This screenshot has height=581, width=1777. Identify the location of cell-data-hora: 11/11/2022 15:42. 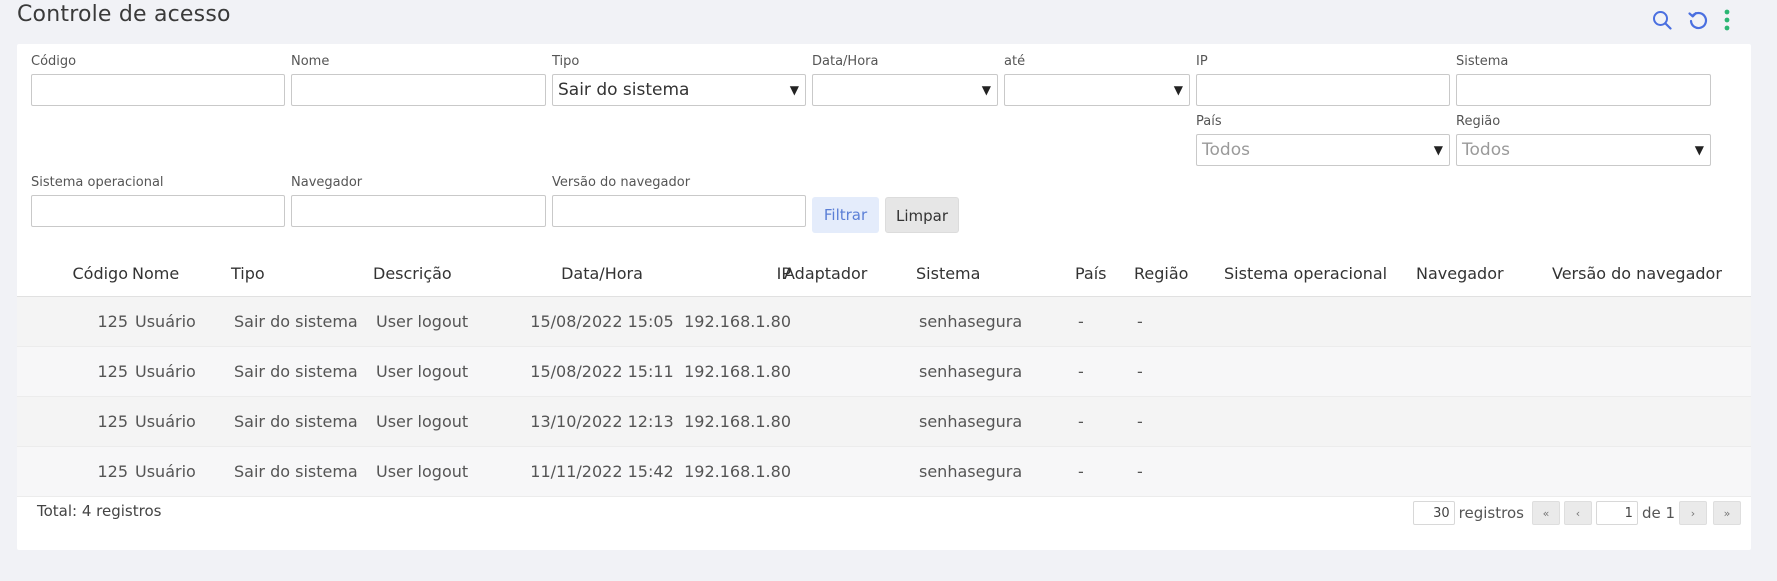
(602, 471).